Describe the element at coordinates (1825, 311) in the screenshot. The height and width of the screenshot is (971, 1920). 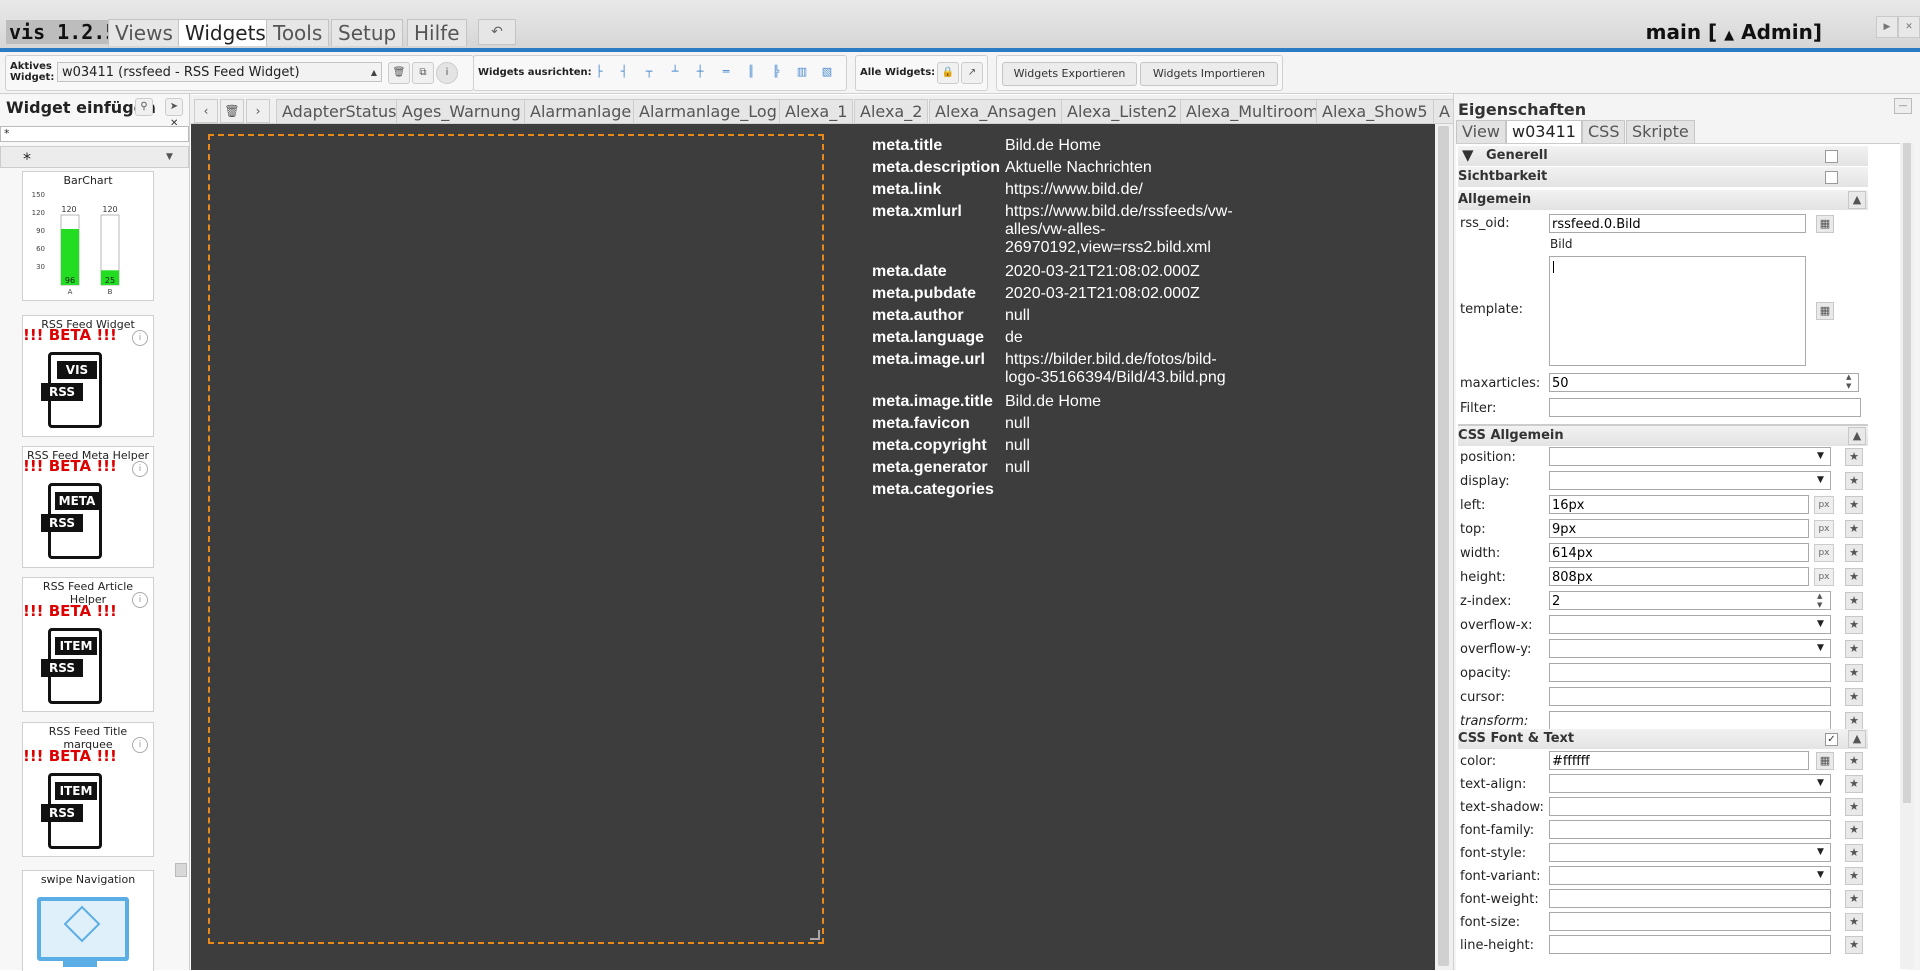
I see `edit-template-icon: ▦` at that location.